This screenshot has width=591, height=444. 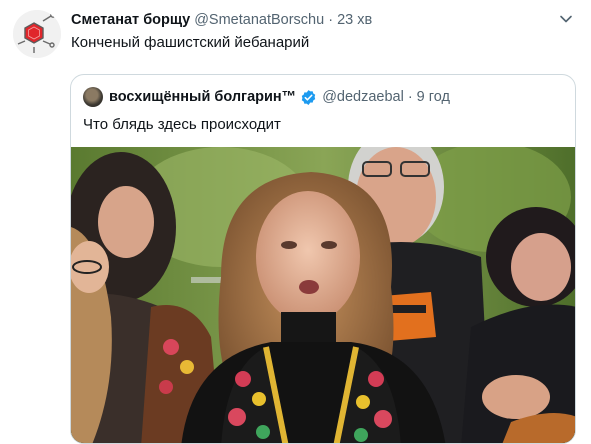 What do you see at coordinates (308, 97) in the screenshot?
I see `verified-badge-icon` at bounding box center [308, 97].